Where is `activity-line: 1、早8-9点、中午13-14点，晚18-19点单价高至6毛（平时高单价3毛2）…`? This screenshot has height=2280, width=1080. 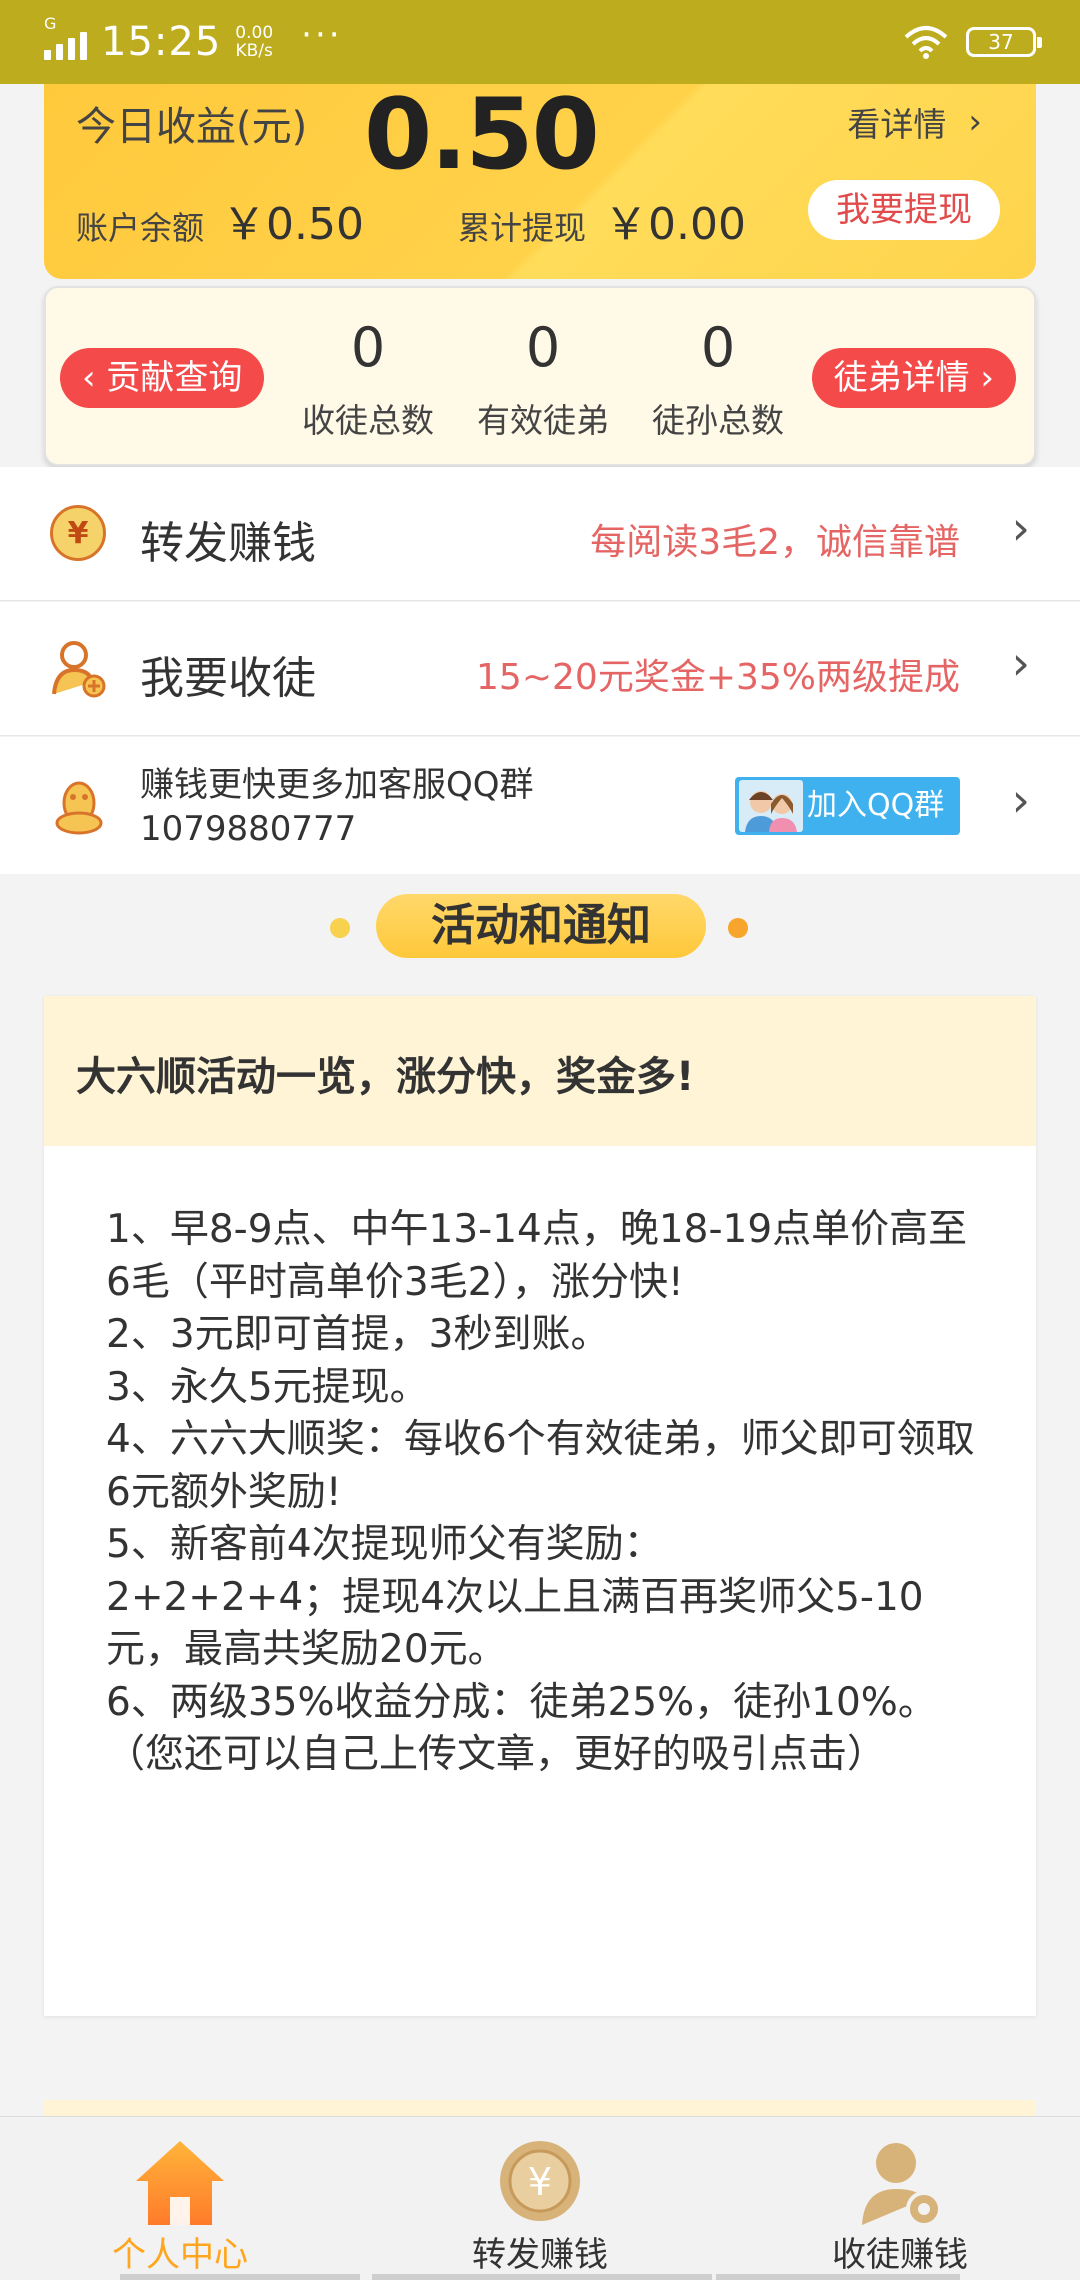 activity-line: 1、早8-9点、中午13-14点，晚18-19点单价高至6毛（平时高单价3毛2）… is located at coordinates (537, 1256).